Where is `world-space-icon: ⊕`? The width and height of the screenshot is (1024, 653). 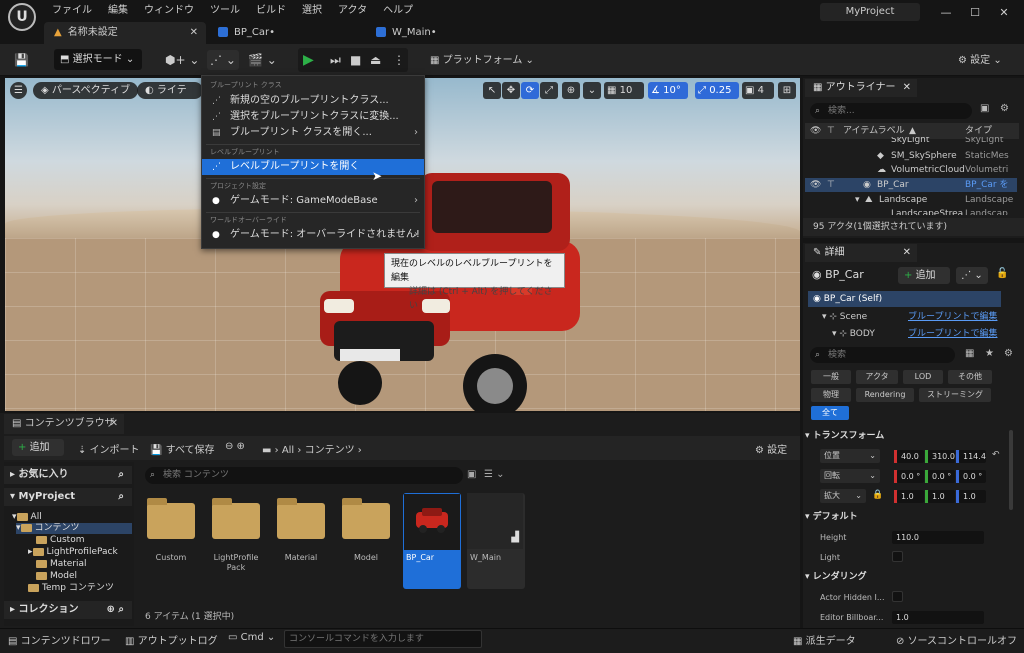
world-space-icon: ⊕ is located at coordinates (571, 90).